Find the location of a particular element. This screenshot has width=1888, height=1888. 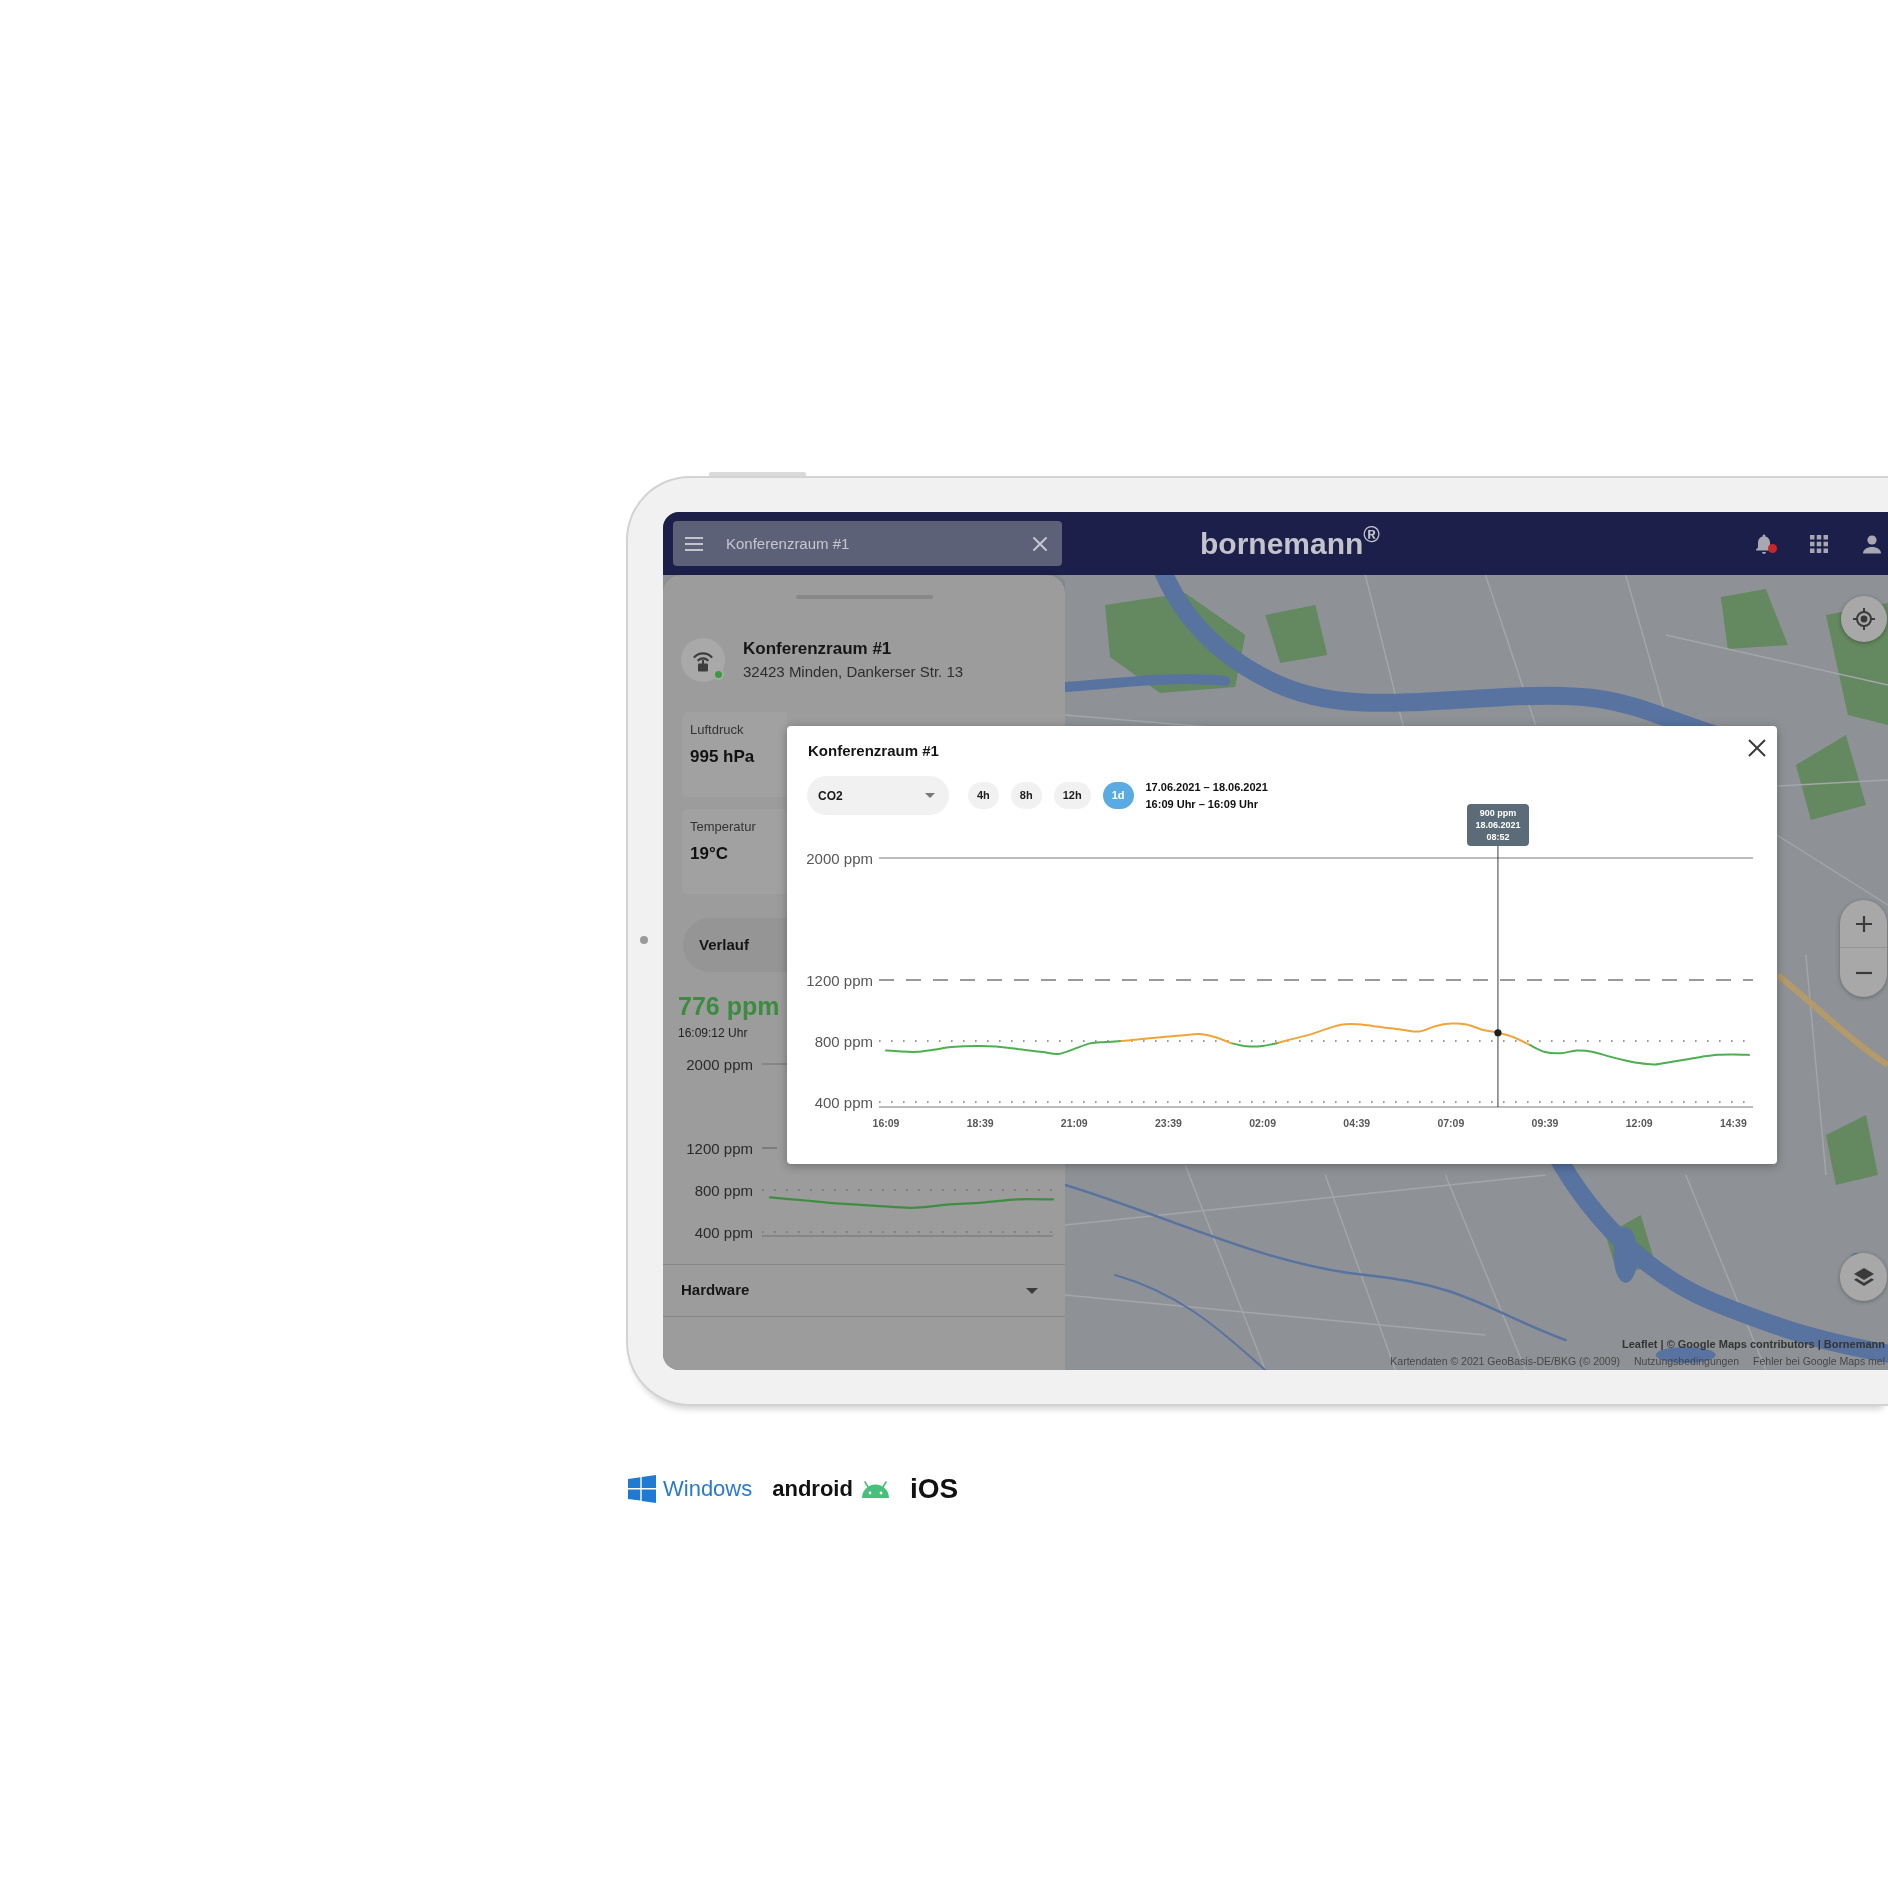

tab: Verlauf is located at coordinates (735, 945).